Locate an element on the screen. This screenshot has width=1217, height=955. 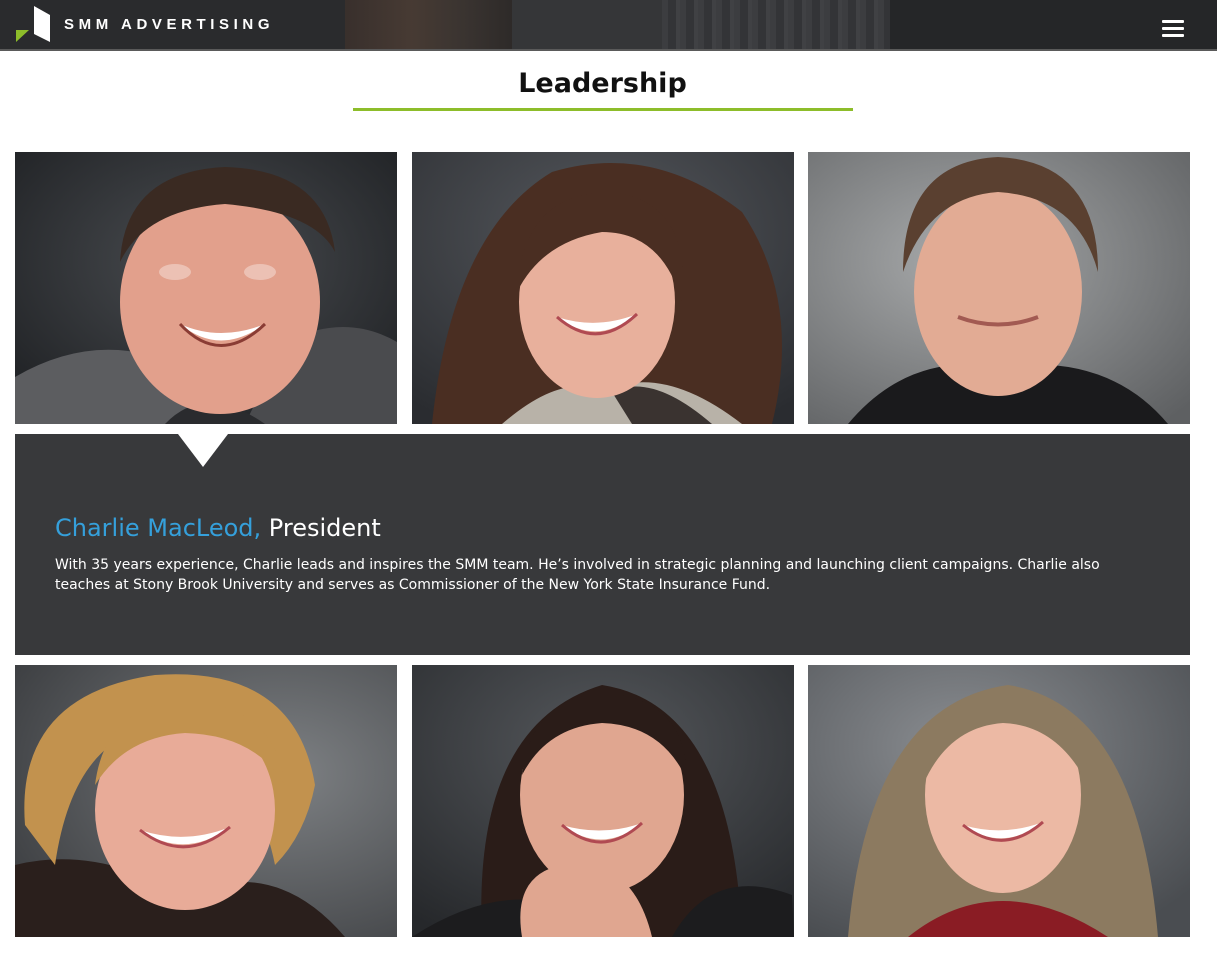
portrait-woman-long-hair-red-sweater-image is located at coordinates (999, 801).